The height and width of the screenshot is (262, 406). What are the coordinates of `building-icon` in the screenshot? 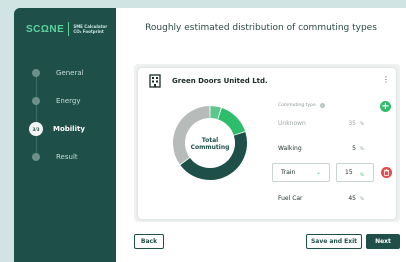 It's located at (155, 81).